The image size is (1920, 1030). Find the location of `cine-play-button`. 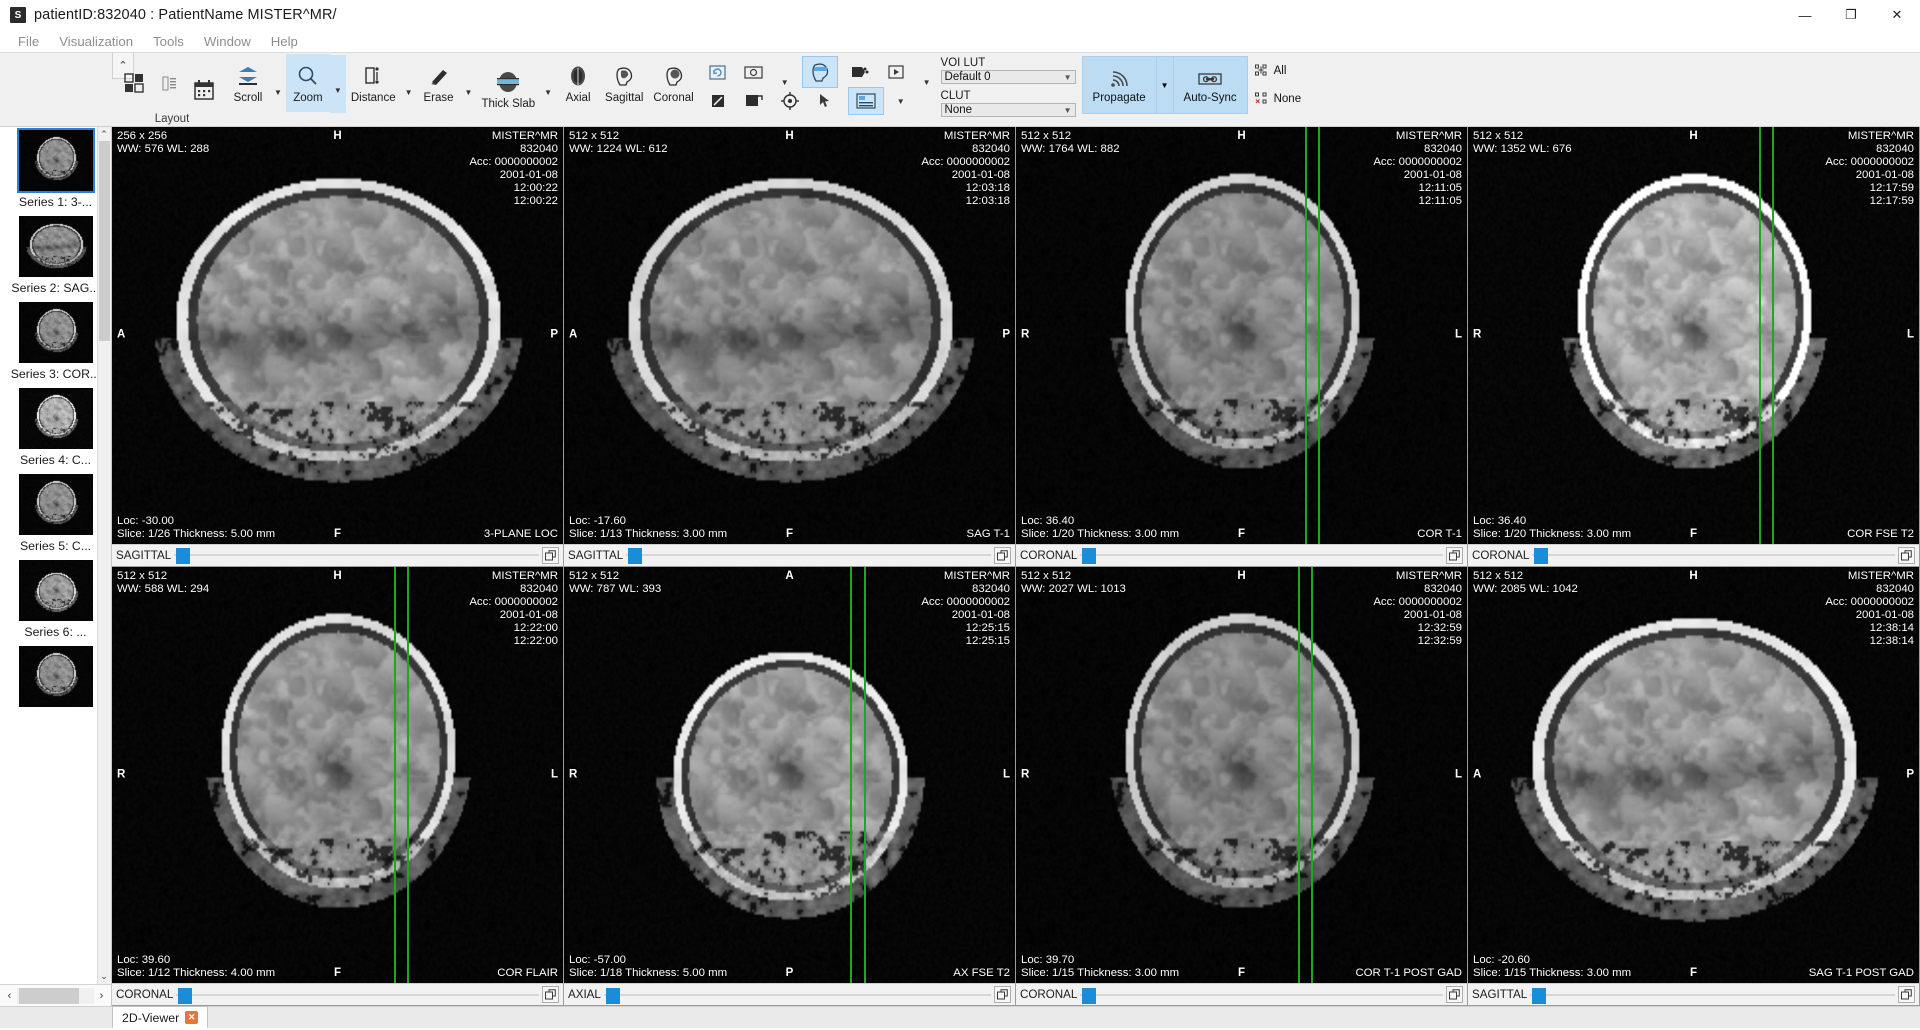

cine-play-button is located at coordinates (896, 72).